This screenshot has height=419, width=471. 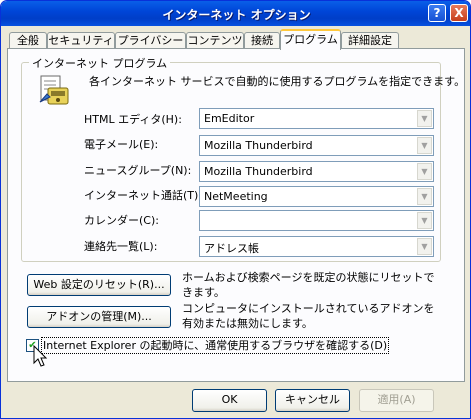 What do you see at coordinates (236, 196) in the screenshot?
I see `internet-call-value: NetMeeting` at bounding box center [236, 196].